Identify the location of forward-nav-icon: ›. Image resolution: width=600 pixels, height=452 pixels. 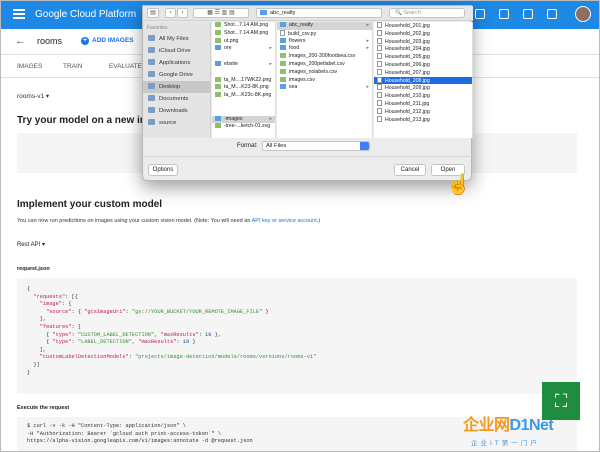
(182, 13).